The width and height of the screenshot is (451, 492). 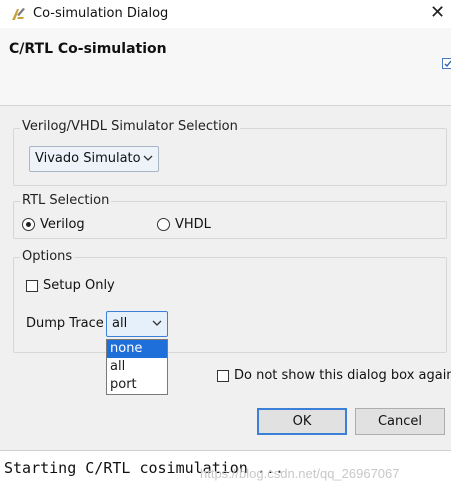 What do you see at coordinates (163, 224) in the screenshot?
I see `vhdl-radio` at bounding box center [163, 224].